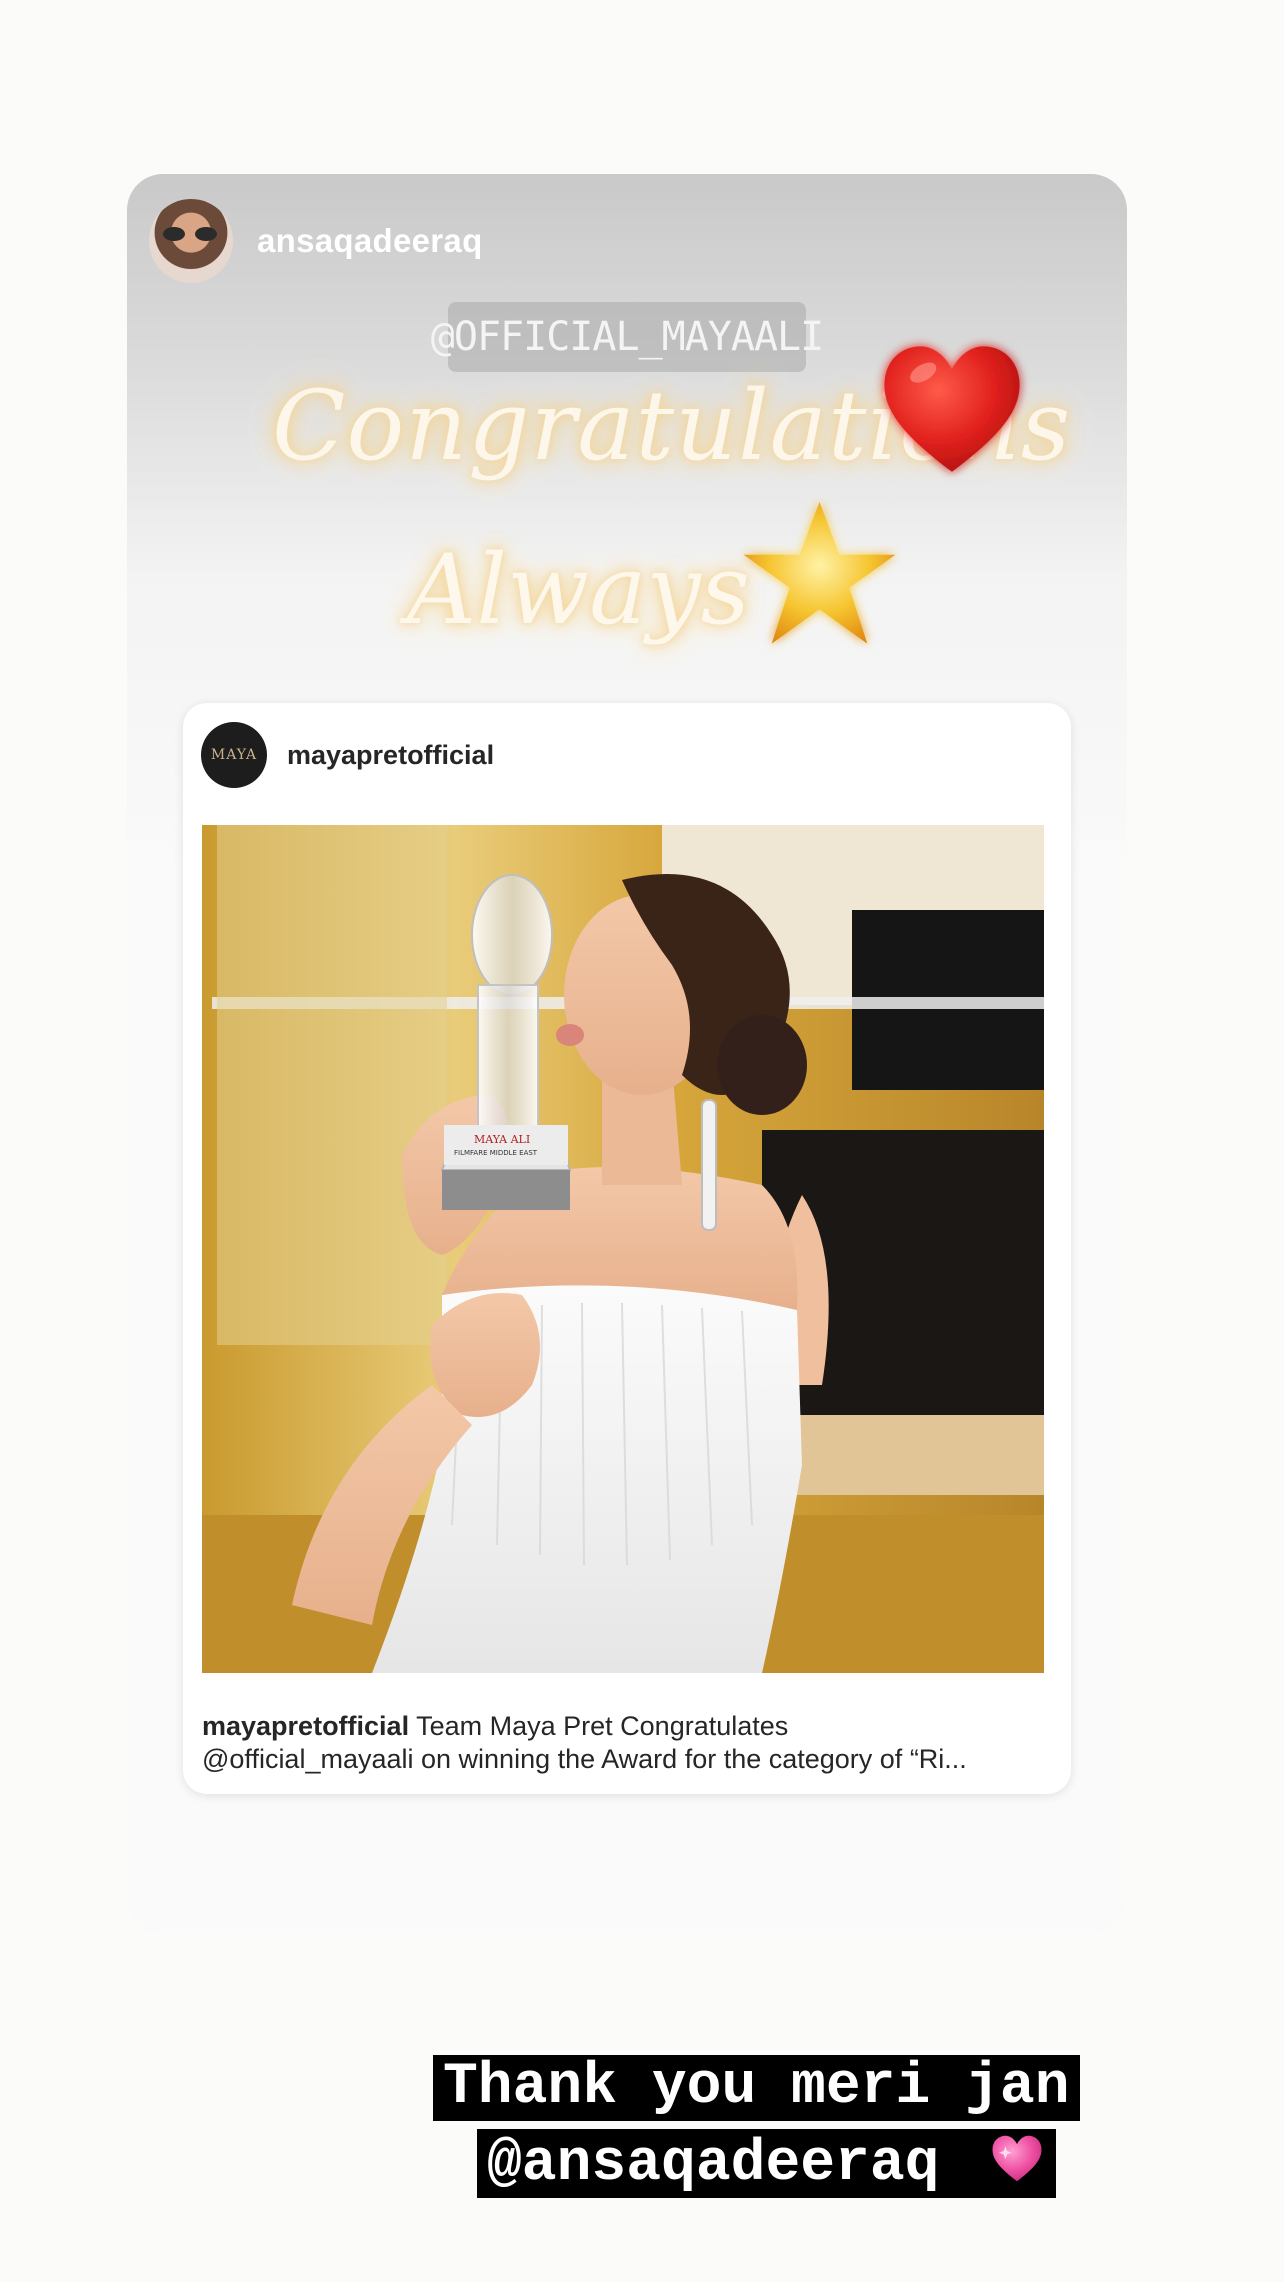 The width and height of the screenshot is (1284, 2282). What do you see at coordinates (390, 755) in the screenshot?
I see `post-username: mayapretofficial` at bounding box center [390, 755].